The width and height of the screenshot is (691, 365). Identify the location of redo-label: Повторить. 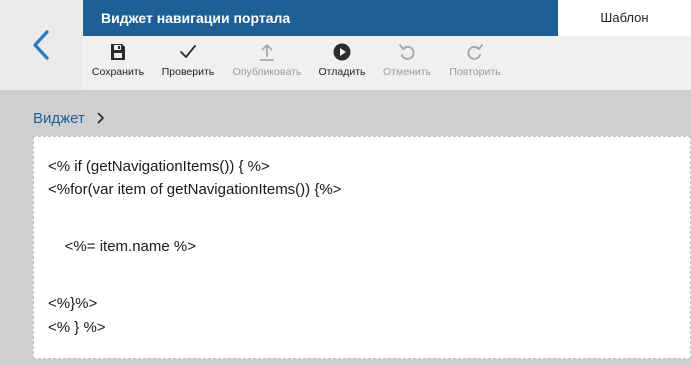
(475, 72).